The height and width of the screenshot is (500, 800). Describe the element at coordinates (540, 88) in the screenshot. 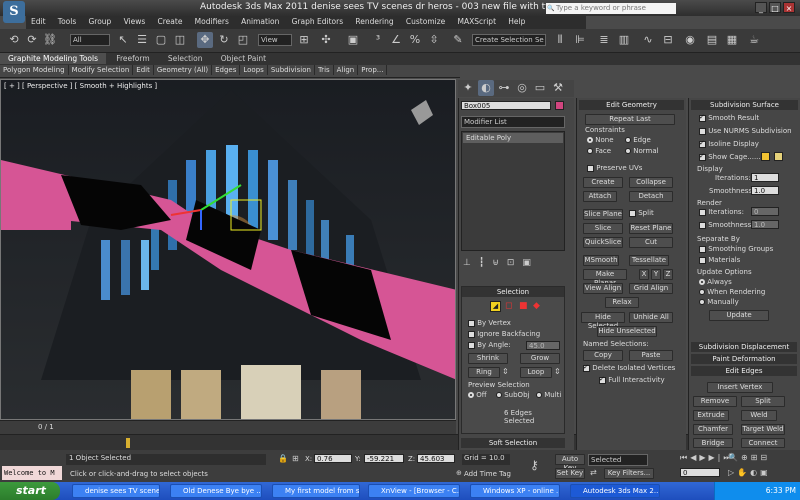

I see `display-tab-icon: ▭` at that location.